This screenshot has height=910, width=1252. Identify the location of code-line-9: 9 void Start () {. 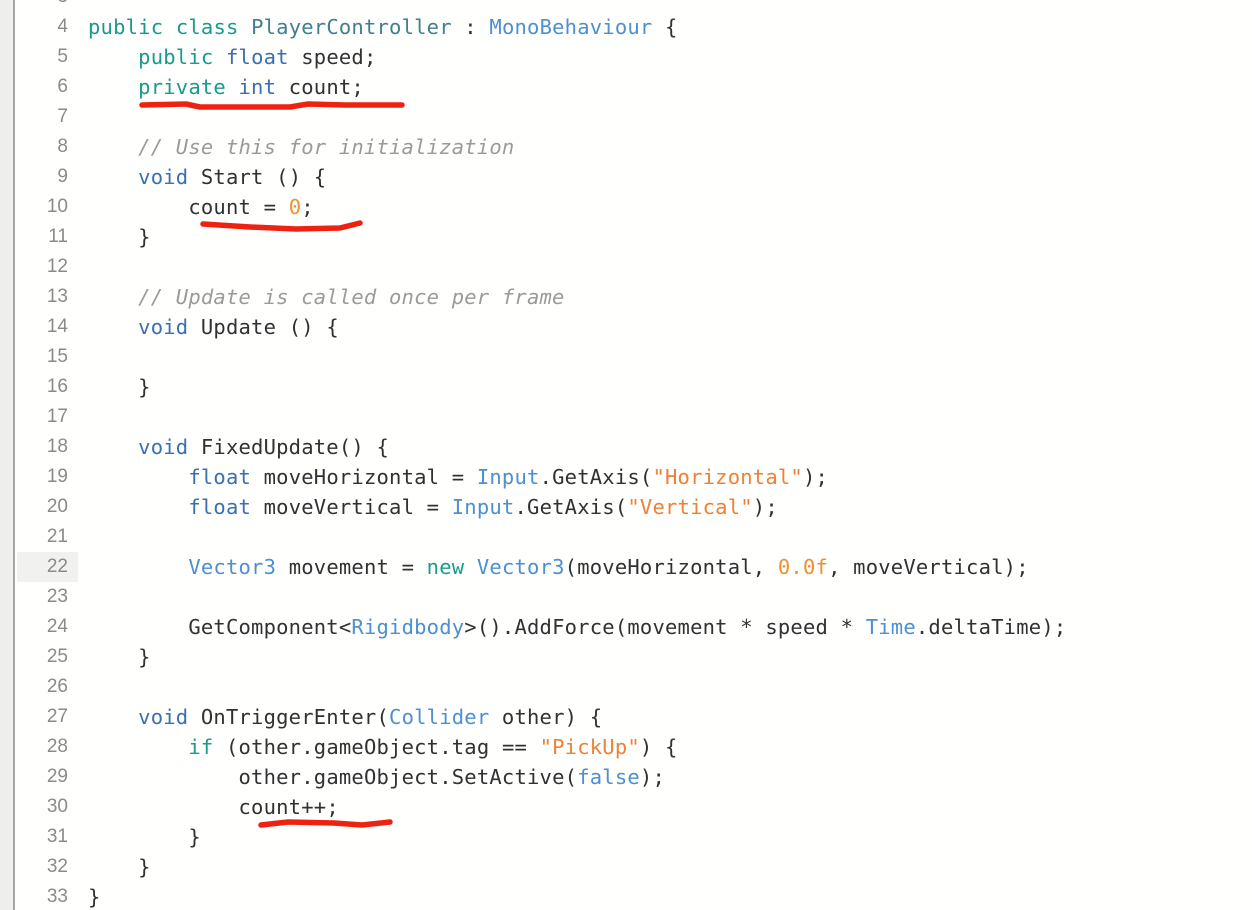
(634, 177).